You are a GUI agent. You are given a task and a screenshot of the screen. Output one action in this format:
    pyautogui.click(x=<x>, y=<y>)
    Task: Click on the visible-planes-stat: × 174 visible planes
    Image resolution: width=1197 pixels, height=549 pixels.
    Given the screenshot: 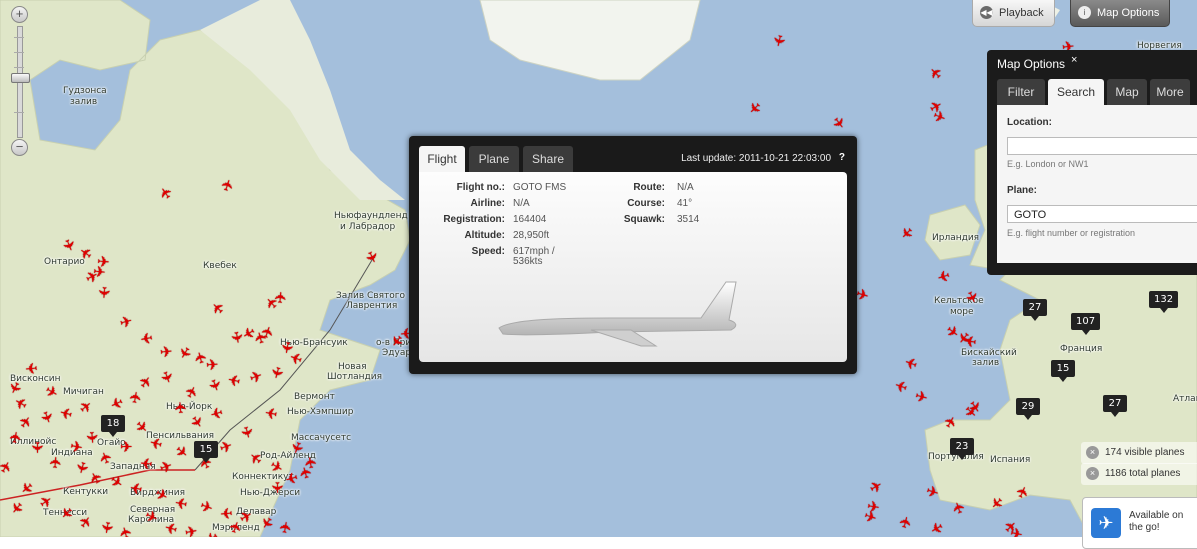 What is the action you would take?
    pyautogui.click(x=1139, y=453)
    